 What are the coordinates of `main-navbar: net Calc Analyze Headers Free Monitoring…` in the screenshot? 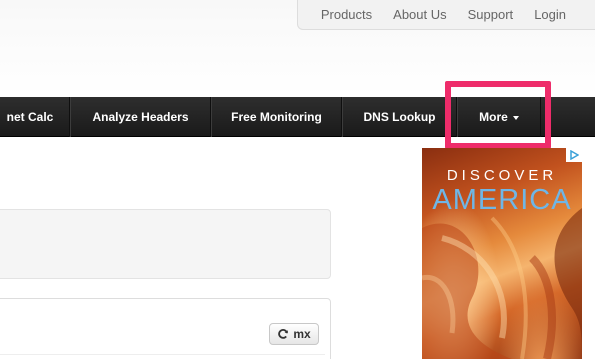 It's located at (297, 117).